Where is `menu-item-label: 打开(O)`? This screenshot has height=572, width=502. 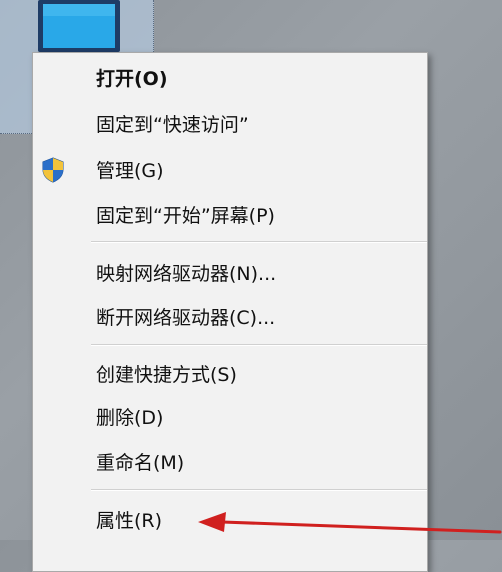
menu-item-label: 打开(O) is located at coordinates (132, 78).